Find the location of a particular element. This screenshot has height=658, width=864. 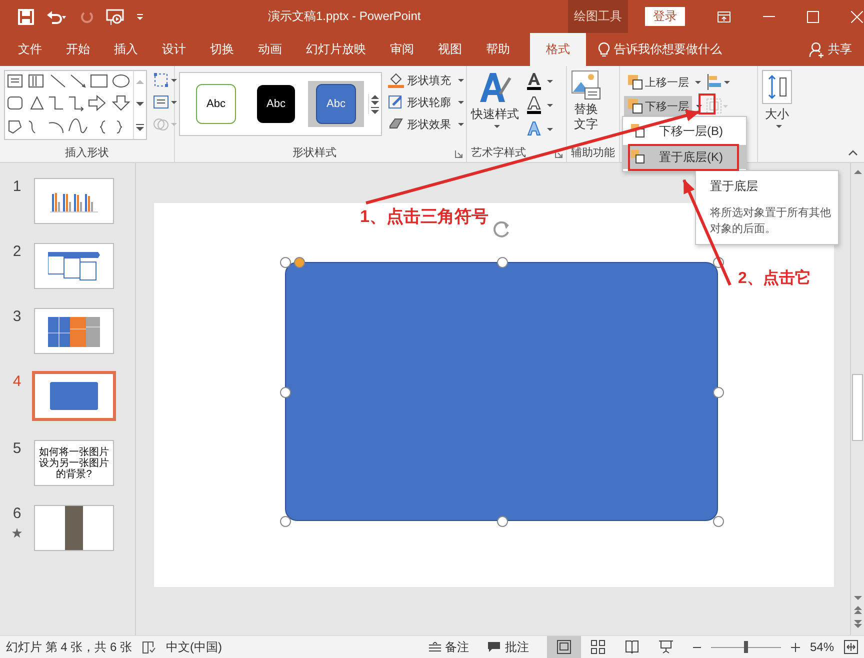

group-objects-icon is located at coordinates (717, 106).